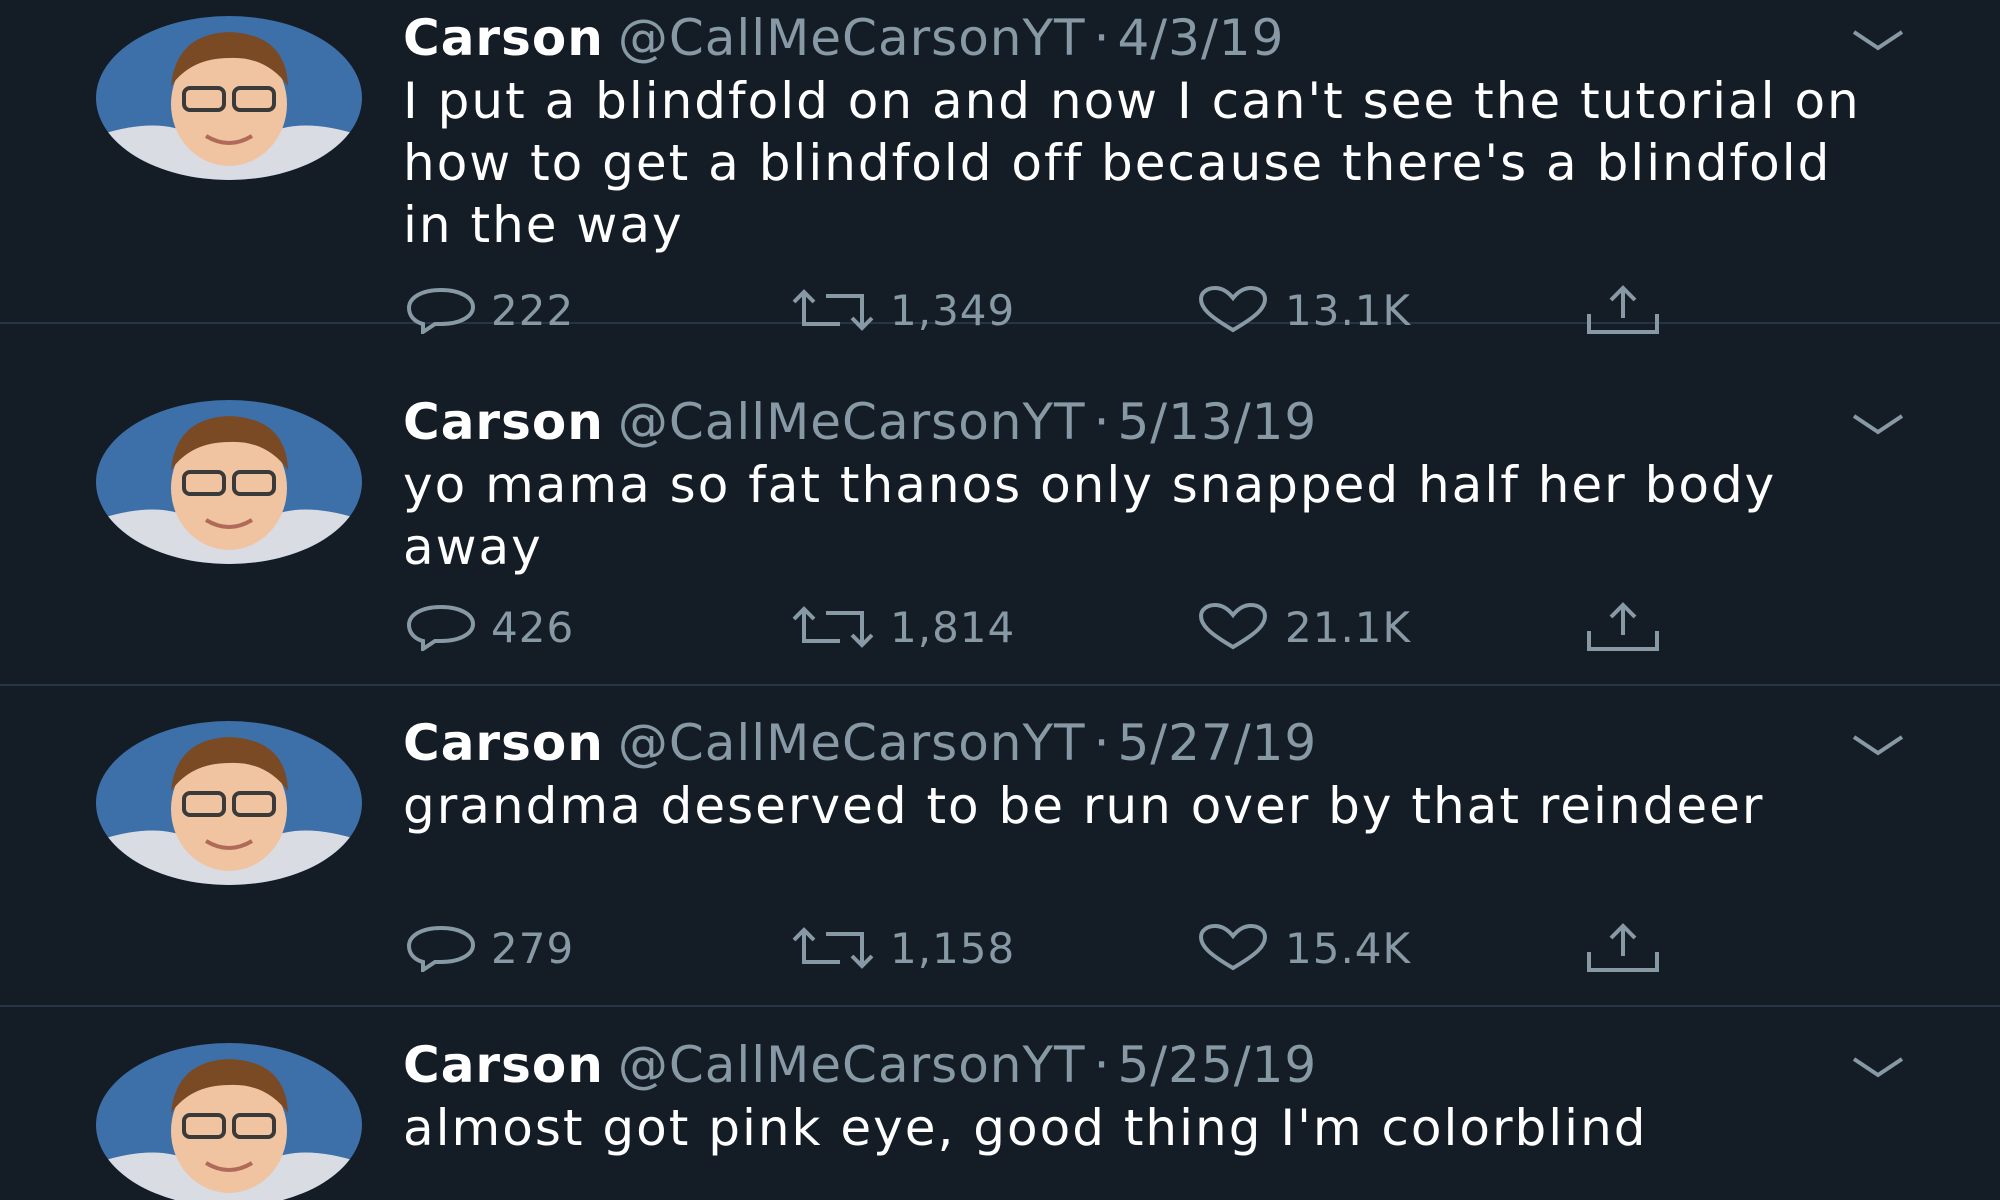  Describe the element at coordinates (1055, 310) in the screenshot. I see `tweet-actions: 222 1,349 13.1K` at that location.